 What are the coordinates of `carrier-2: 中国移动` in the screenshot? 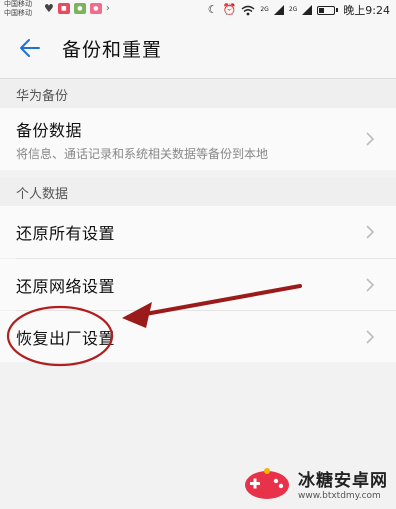 It's located at (18, 13).